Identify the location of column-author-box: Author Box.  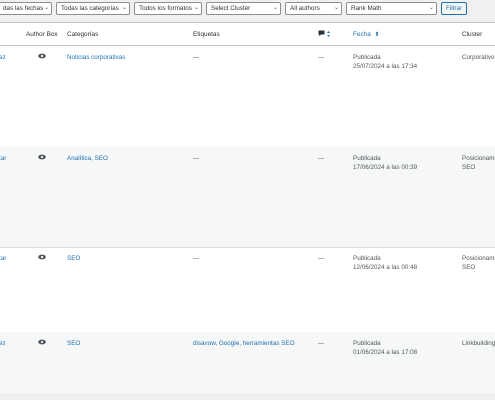
(42, 34).